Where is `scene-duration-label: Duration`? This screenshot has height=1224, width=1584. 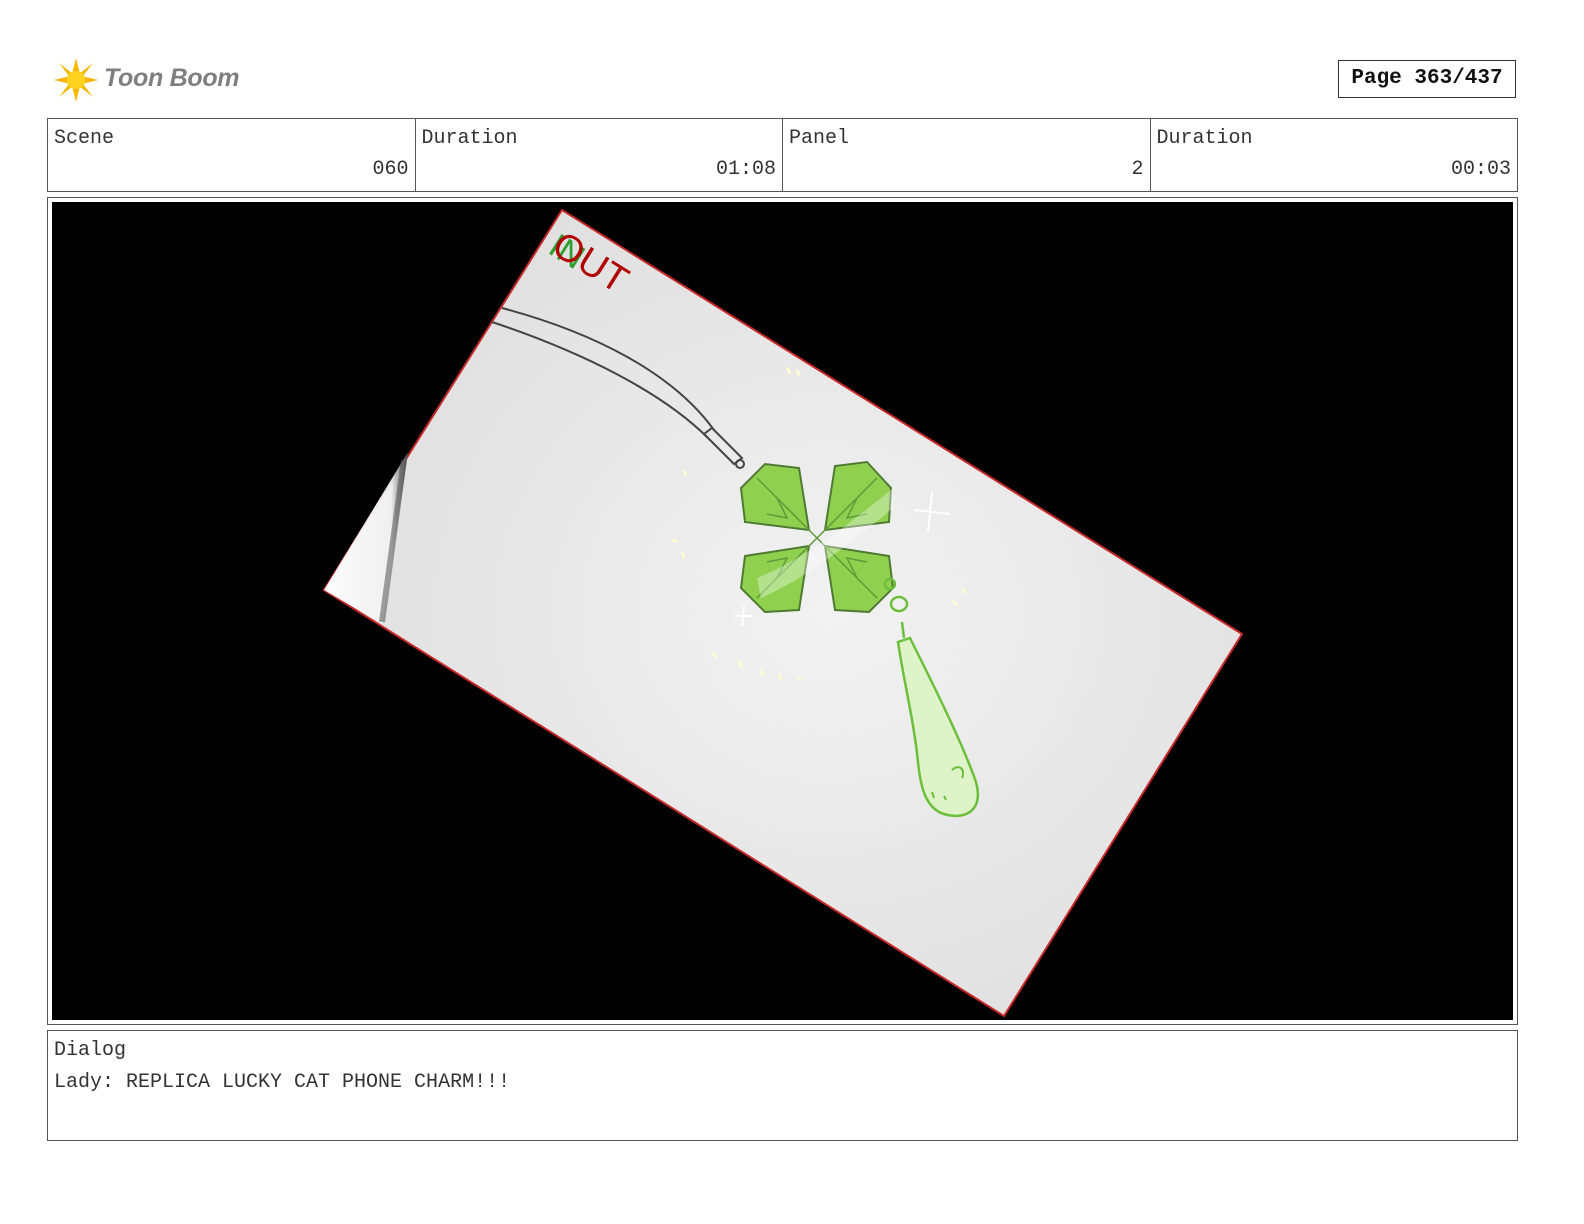 scene-duration-label: Duration is located at coordinates (469, 138).